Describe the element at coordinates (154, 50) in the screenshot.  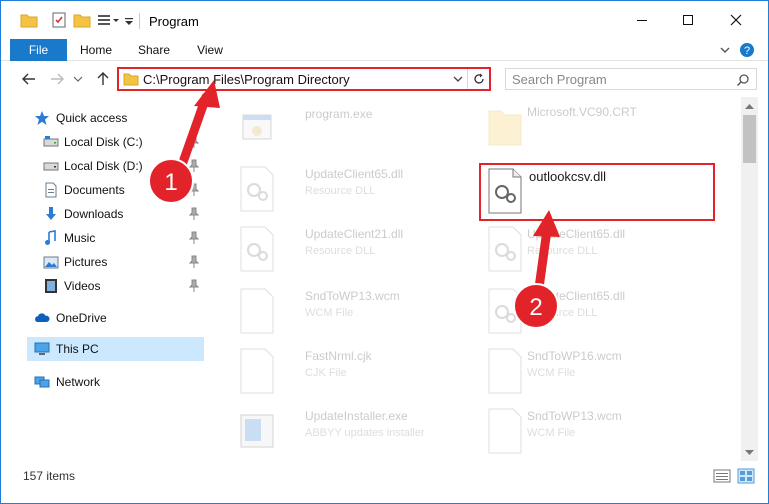
I see `tab-share: Share` at that location.